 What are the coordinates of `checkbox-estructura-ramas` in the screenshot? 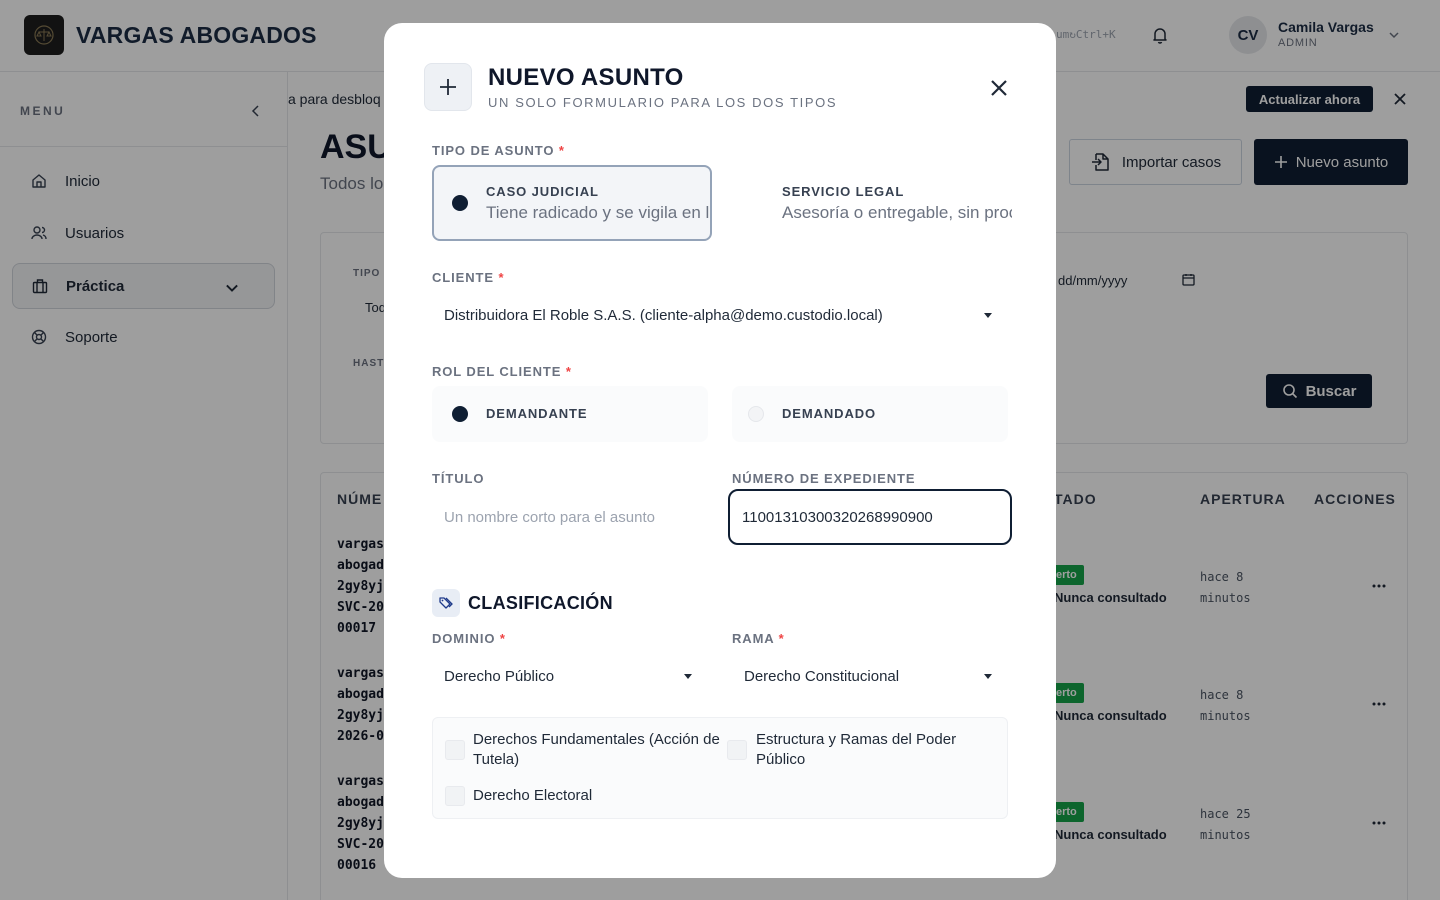 It's located at (737, 750).